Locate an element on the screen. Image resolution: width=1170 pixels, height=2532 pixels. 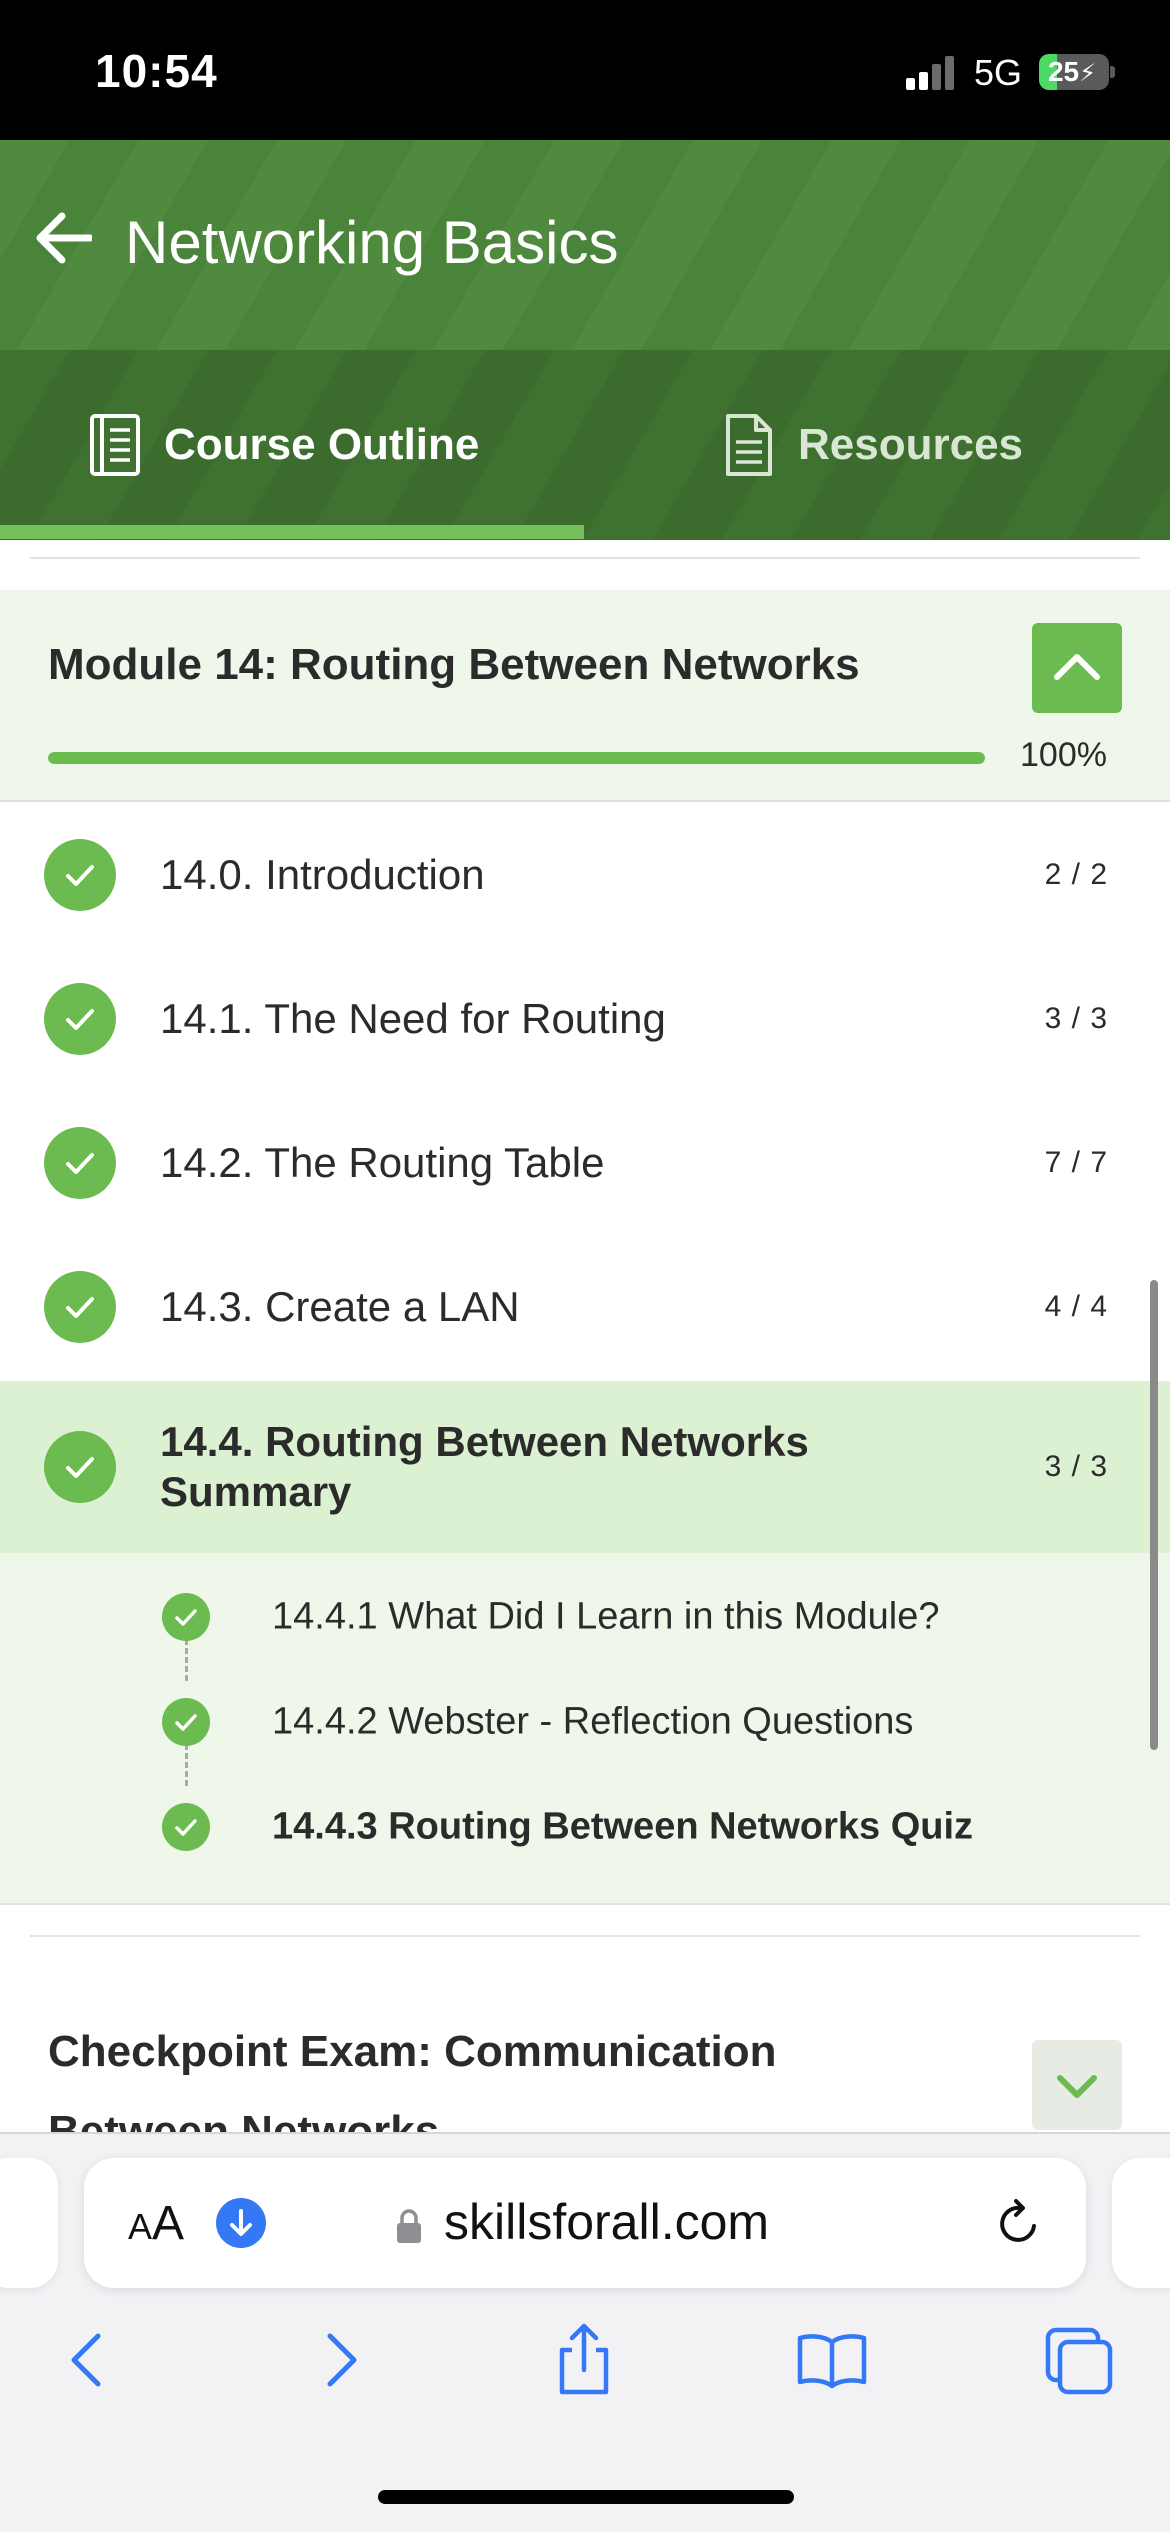
status-time: 10:54 is located at coordinates (156, 71).